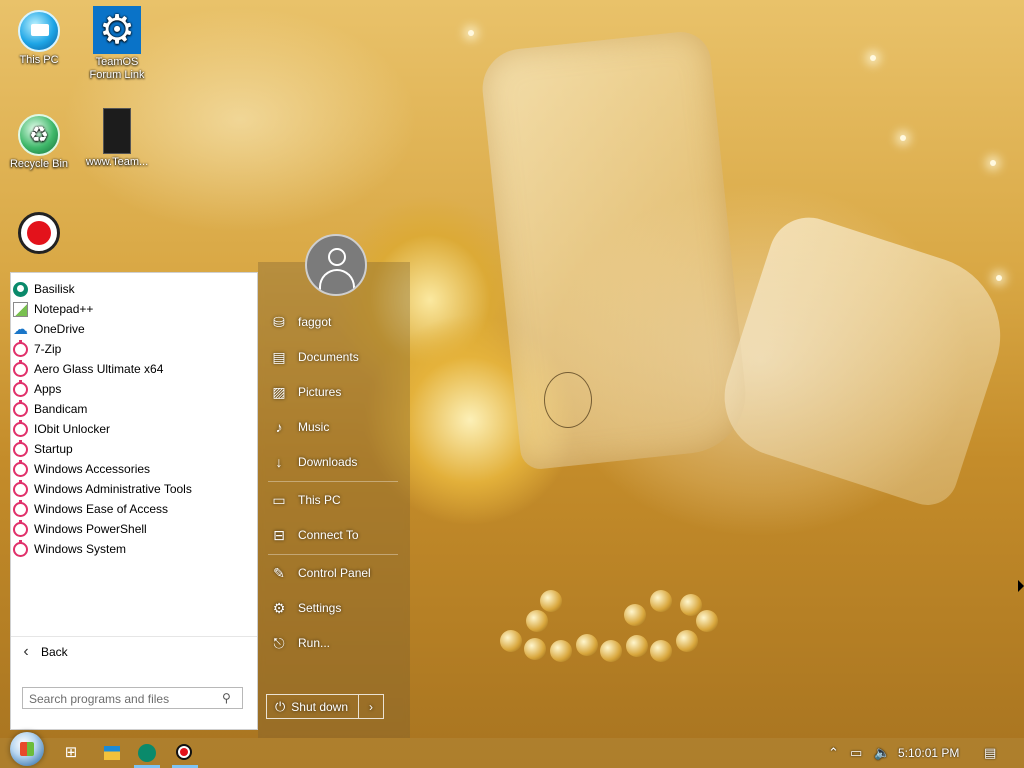  Describe the element at coordinates (64, 309) in the screenshot. I see `program-label: Notepad++` at that location.